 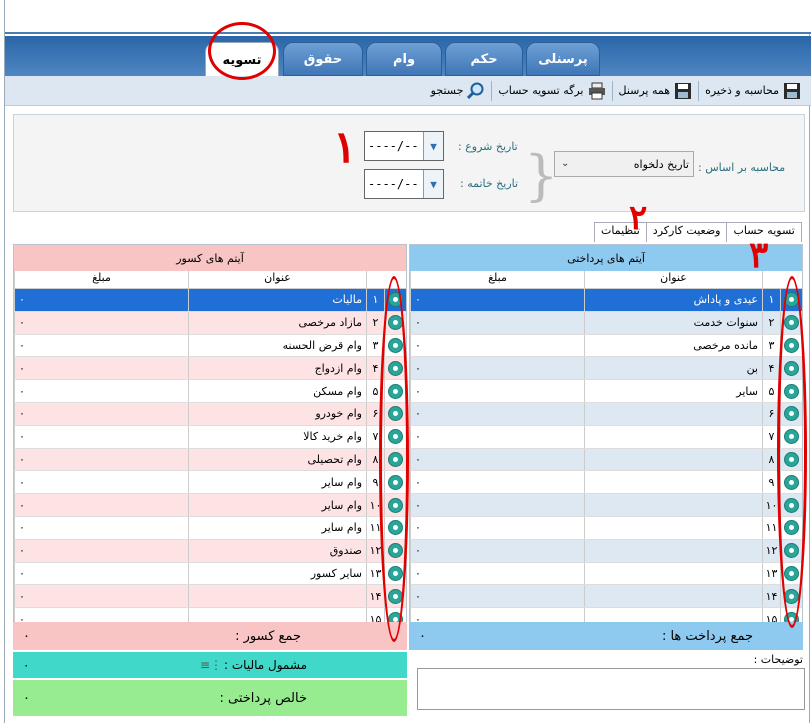 I want to click on deduction-row: ۲ مازاد مرخصی ۰, so click(x=210, y=323).